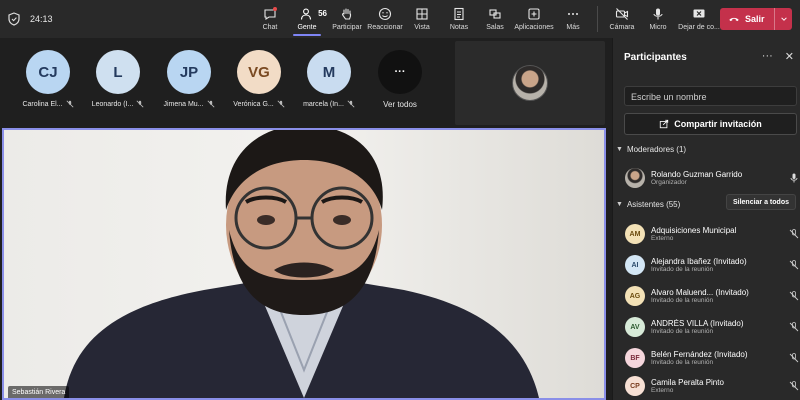 This screenshot has width=800, height=400. Describe the element at coordinates (622, 14) in the screenshot. I see `camera-off-icon` at that location.